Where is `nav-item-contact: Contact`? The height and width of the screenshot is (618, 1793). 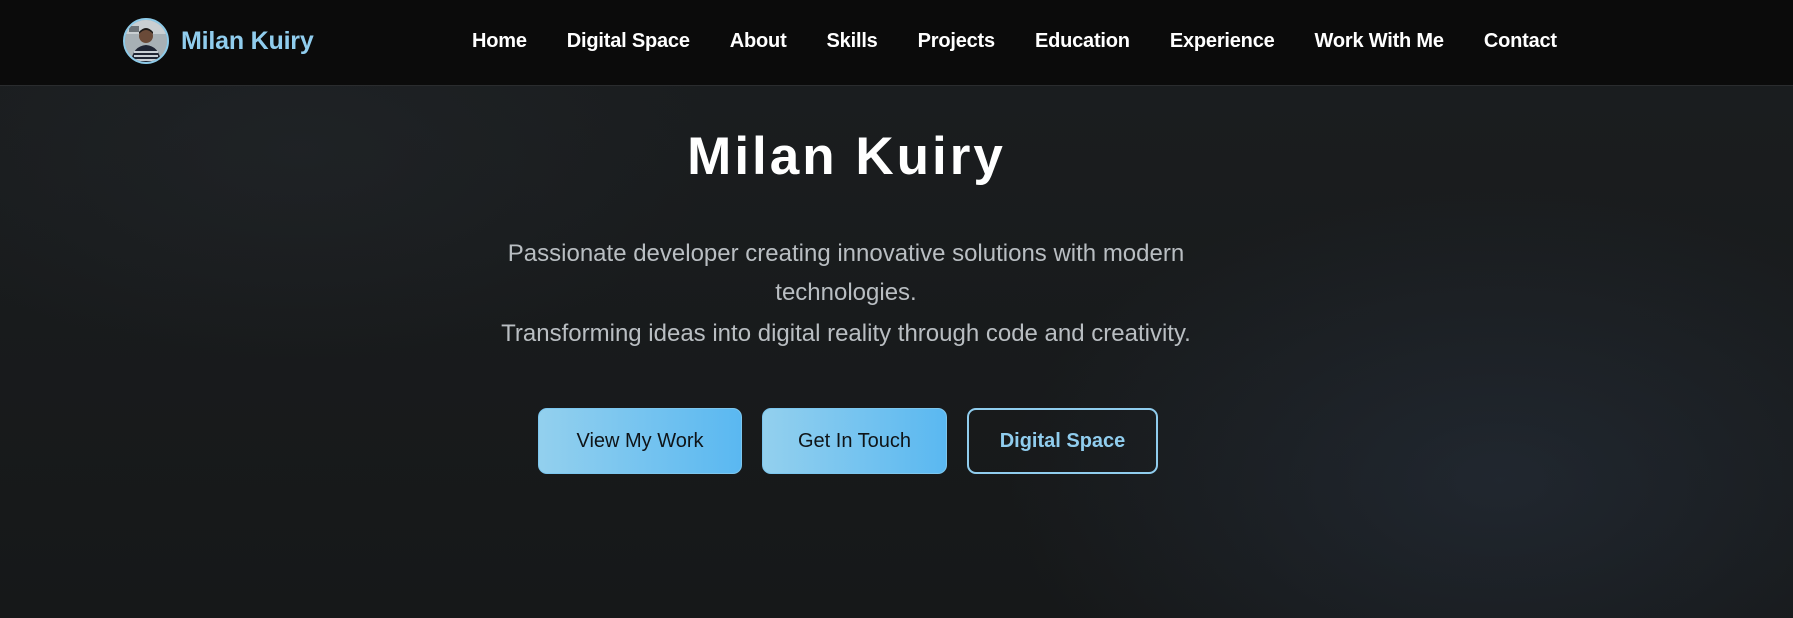
nav-item-contact: Contact is located at coordinates (1520, 41).